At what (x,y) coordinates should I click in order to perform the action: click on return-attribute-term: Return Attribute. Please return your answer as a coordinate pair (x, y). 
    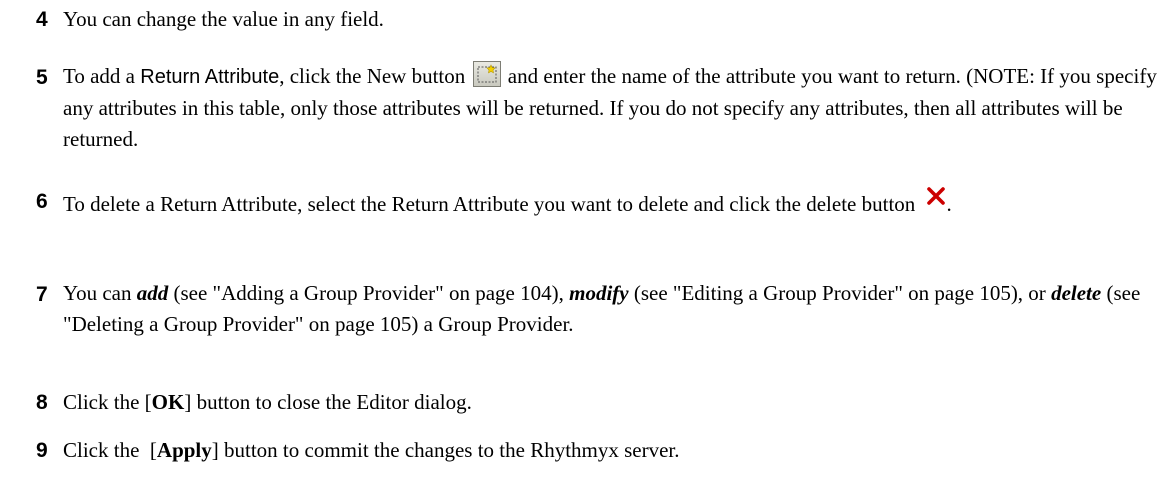
    Looking at the image, I should click on (210, 77).